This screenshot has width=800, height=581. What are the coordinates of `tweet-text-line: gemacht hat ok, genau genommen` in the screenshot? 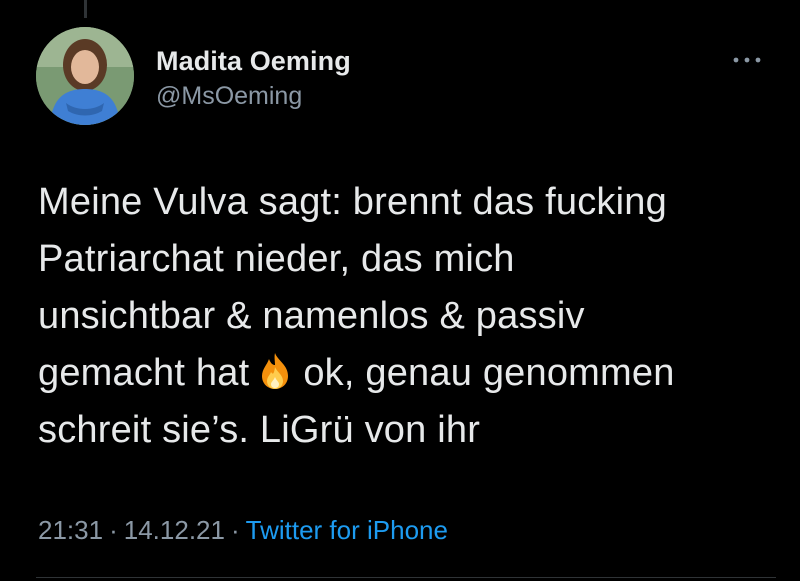 It's located at (408, 373).